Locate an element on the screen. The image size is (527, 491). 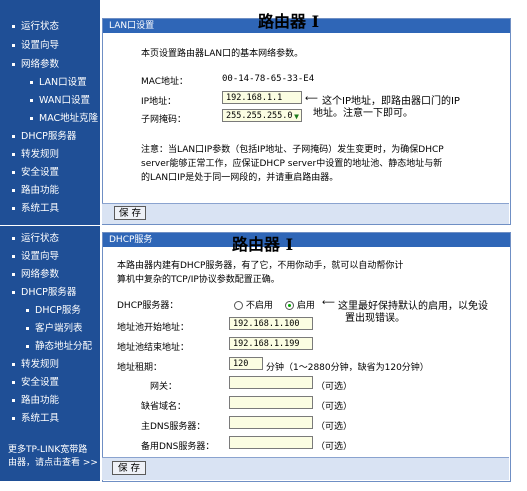
promo-line2: 由器，请点击查看 >> is located at coordinates (53, 463).